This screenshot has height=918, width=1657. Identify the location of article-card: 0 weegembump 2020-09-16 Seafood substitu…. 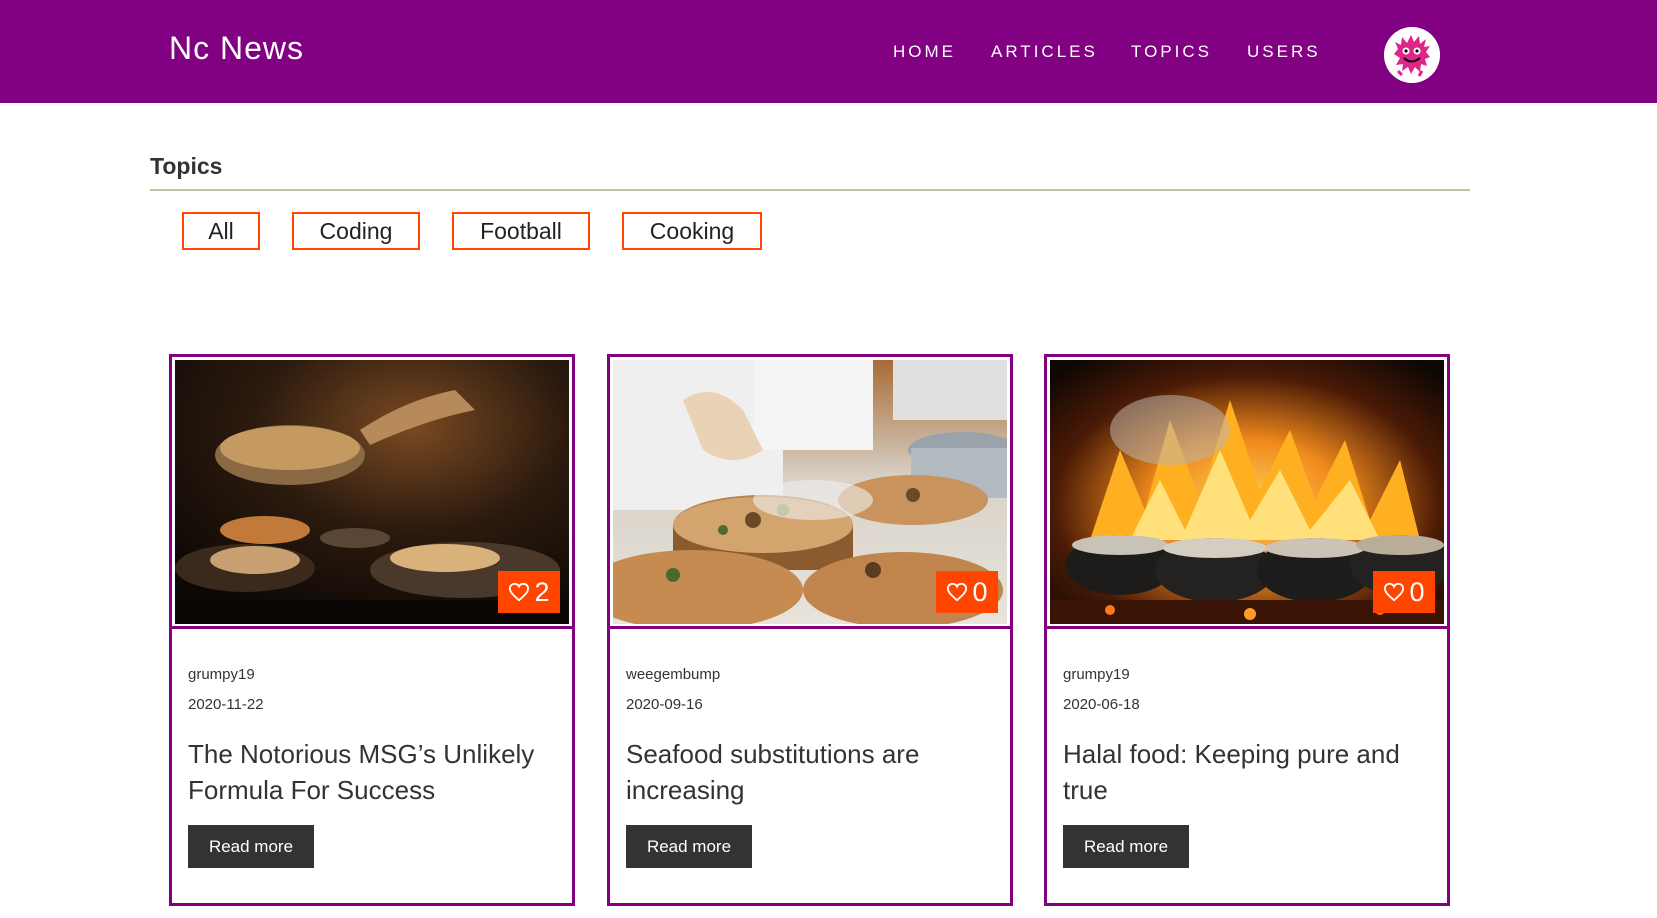
(810, 630).